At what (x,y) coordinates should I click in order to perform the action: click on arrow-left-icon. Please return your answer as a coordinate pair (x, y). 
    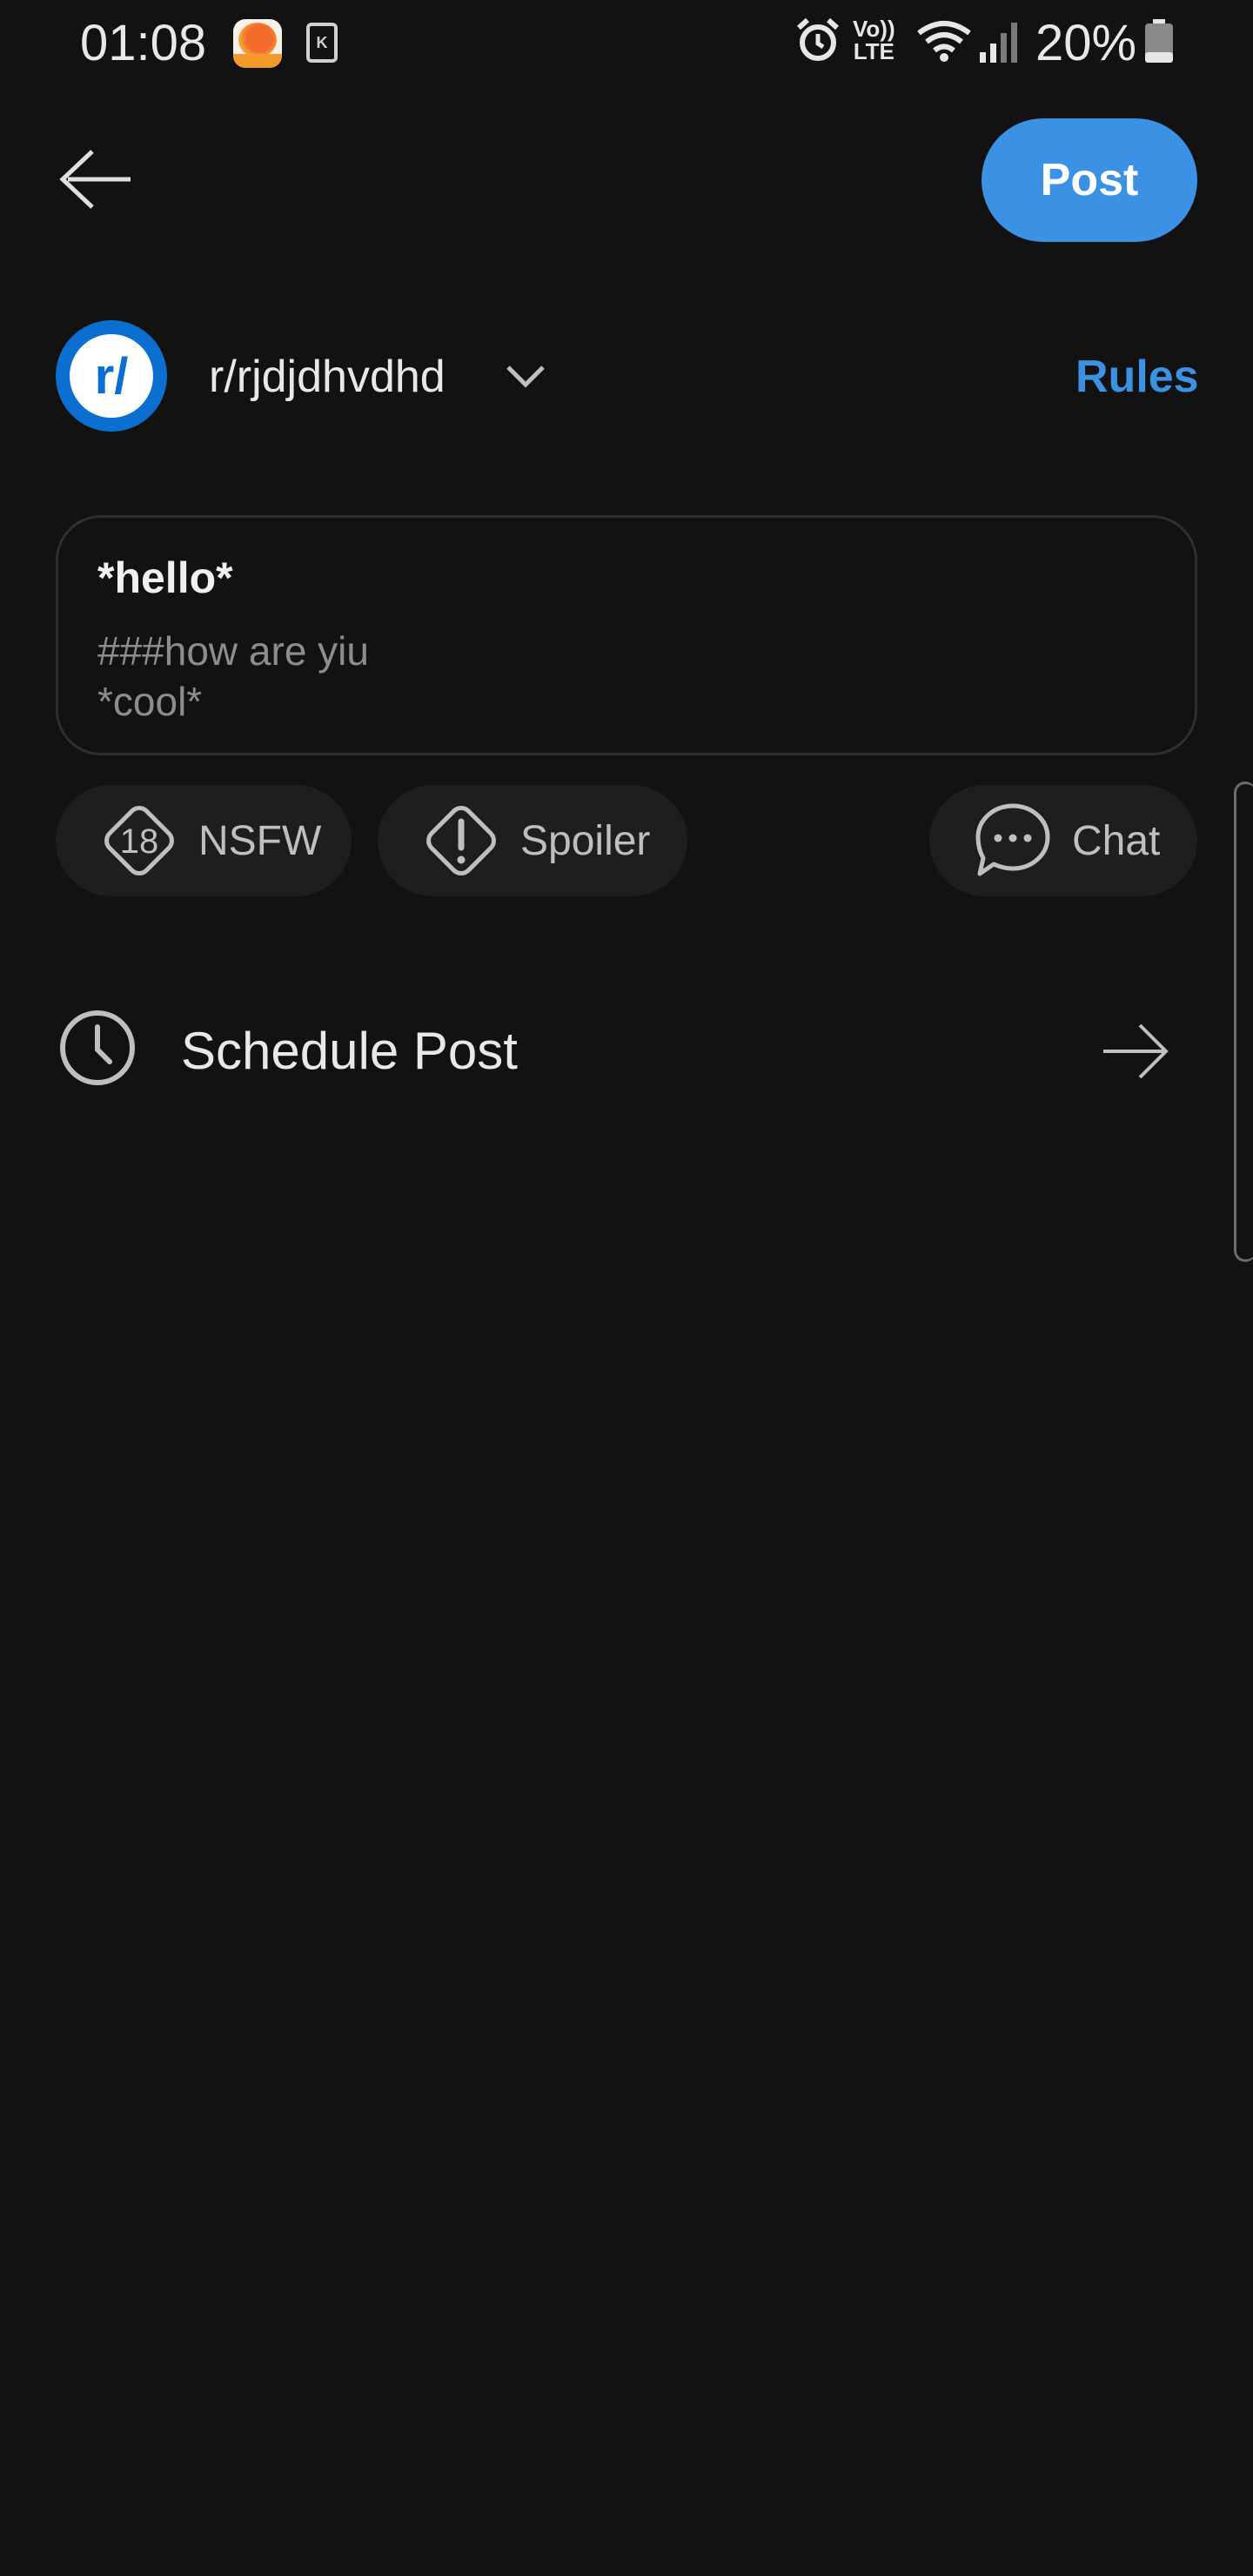
    Looking at the image, I should click on (95, 179).